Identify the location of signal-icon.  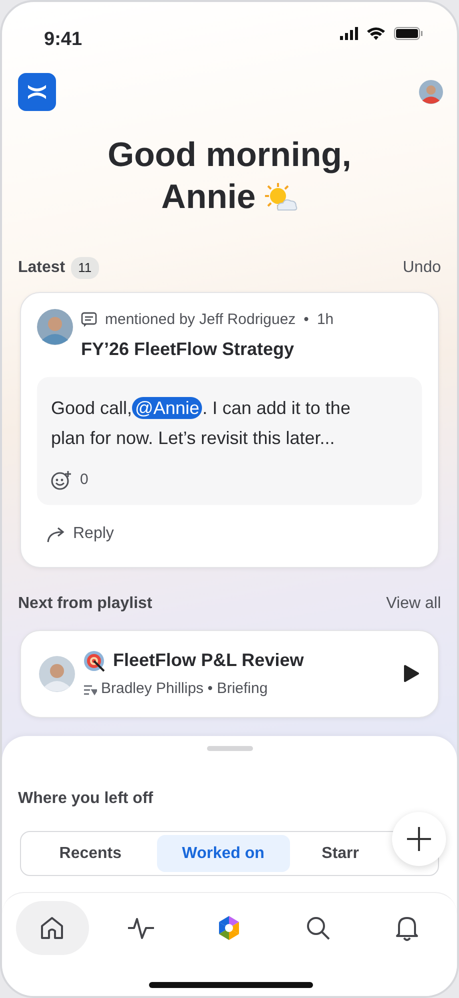
(349, 33).